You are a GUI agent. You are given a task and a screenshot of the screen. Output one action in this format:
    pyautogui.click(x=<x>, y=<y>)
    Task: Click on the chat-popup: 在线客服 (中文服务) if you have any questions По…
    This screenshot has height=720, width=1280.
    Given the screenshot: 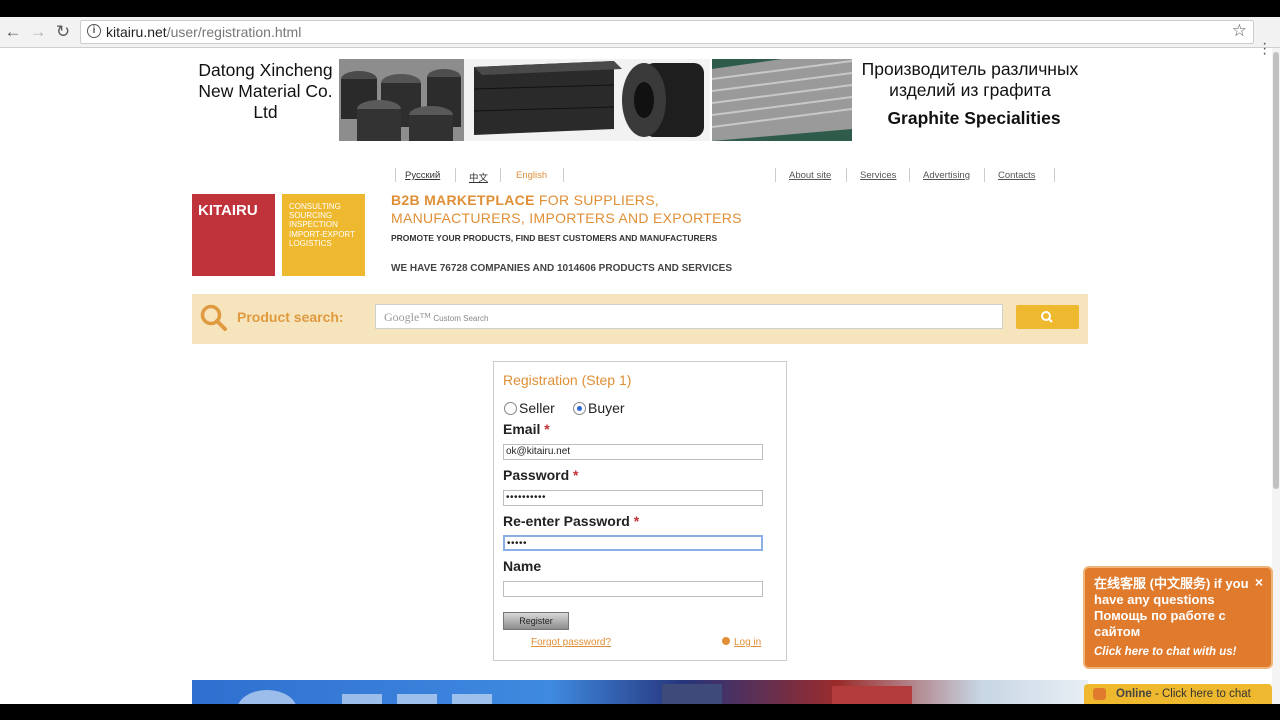 What is the action you would take?
    pyautogui.click(x=1178, y=617)
    